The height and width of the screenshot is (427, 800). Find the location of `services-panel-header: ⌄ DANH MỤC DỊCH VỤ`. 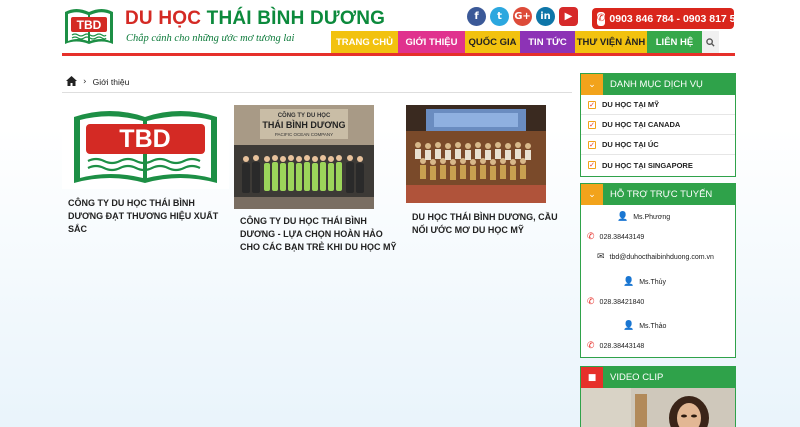

services-panel-header: ⌄ DANH MỤC DỊCH VỤ is located at coordinates (658, 84).